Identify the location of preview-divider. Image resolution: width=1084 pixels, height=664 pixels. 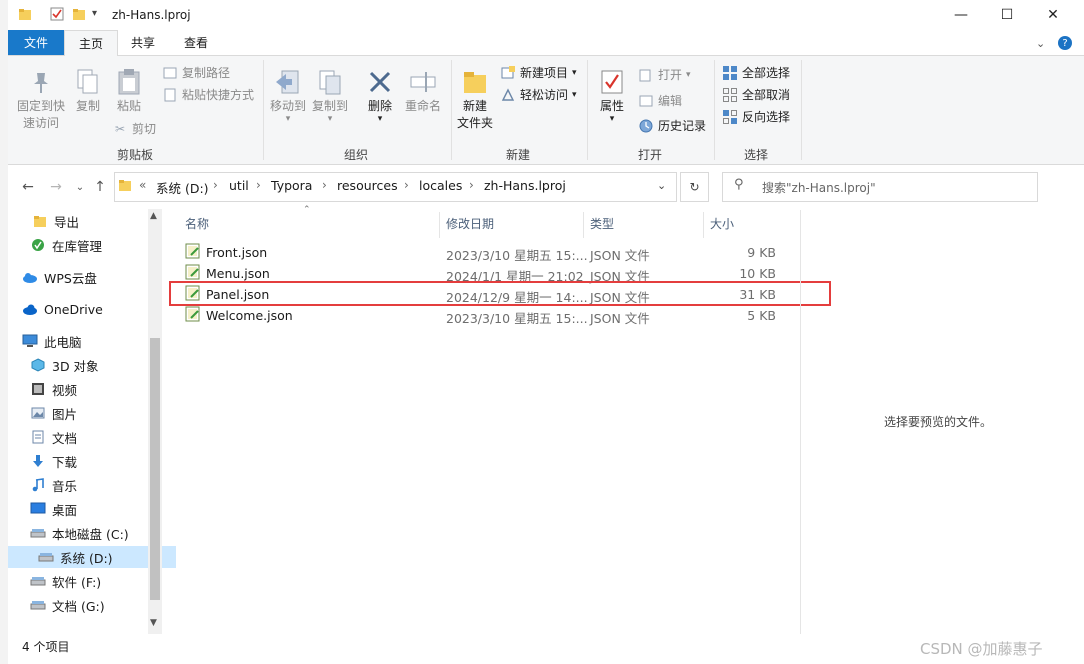
(800, 422).